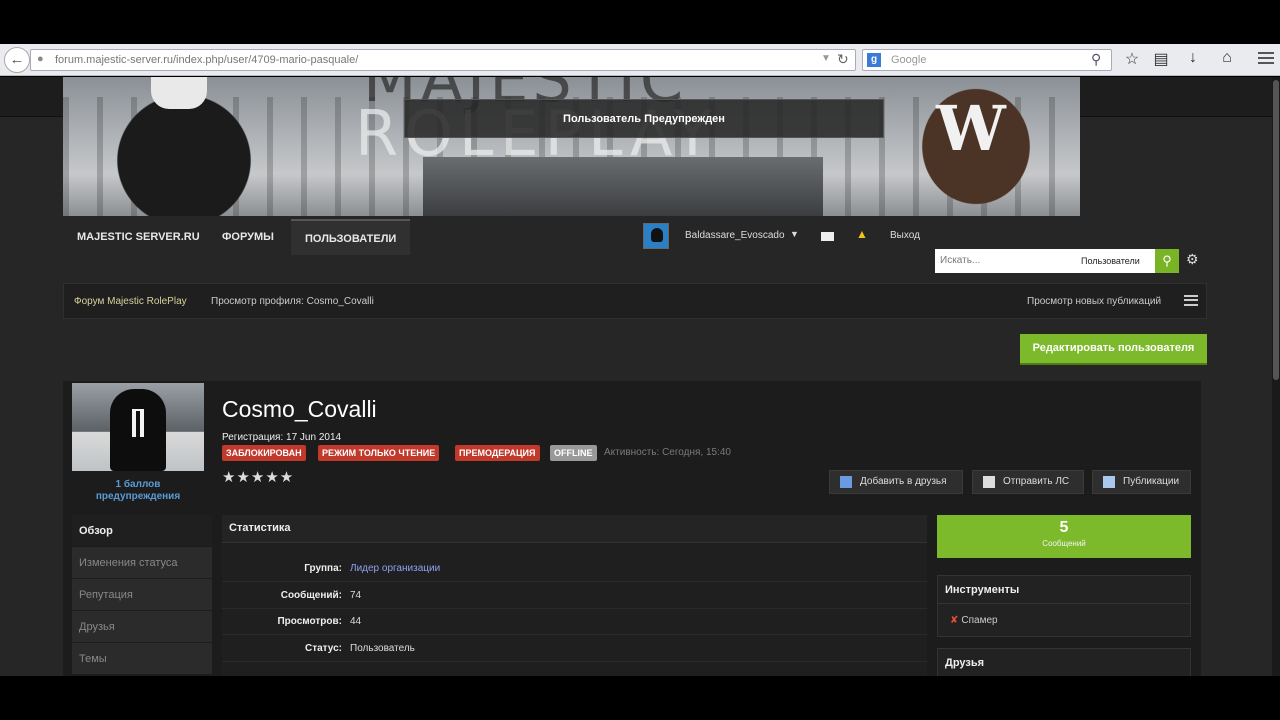 This screenshot has height=720, width=1280. What do you see at coordinates (1094, 301) in the screenshot?
I see `new-posts-link: Просмотр новых публикаций` at bounding box center [1094, 301].